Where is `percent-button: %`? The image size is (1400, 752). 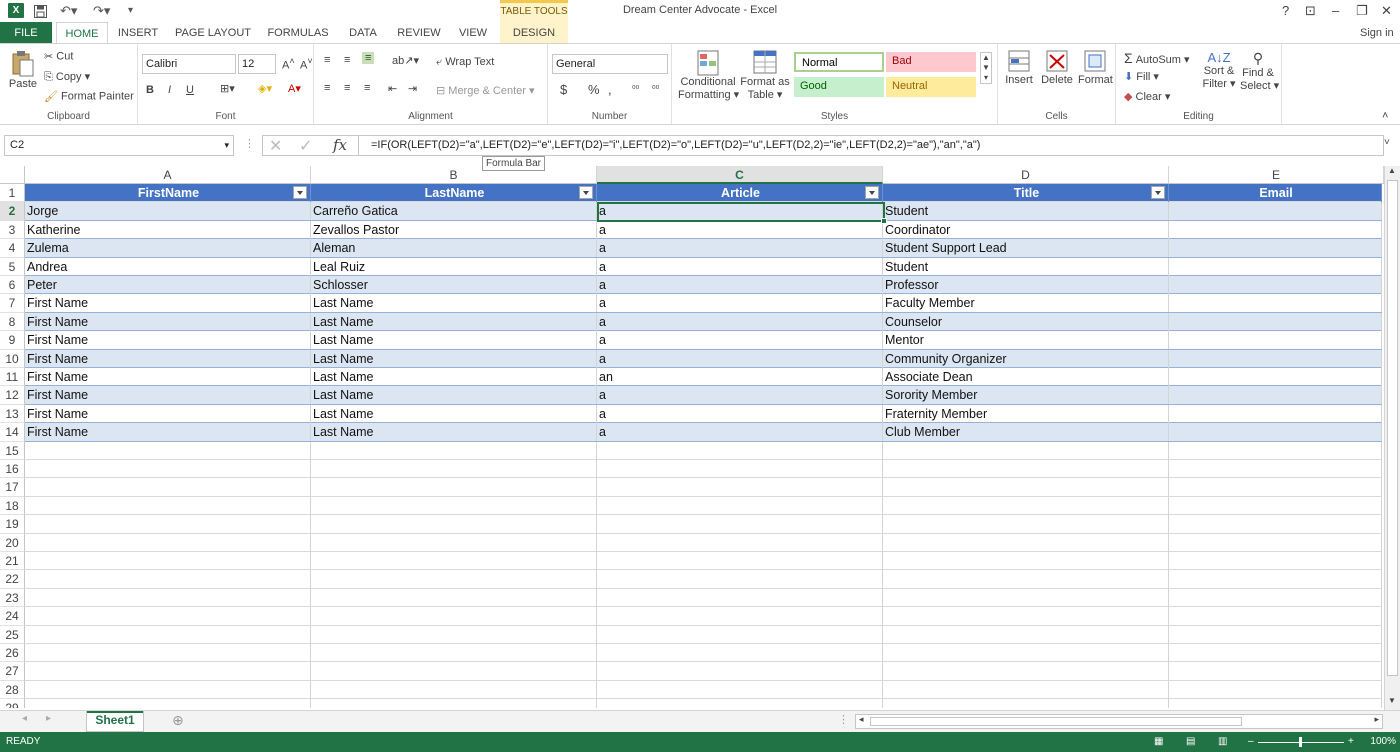
percent-button: % is located at coordinates (594, 89).